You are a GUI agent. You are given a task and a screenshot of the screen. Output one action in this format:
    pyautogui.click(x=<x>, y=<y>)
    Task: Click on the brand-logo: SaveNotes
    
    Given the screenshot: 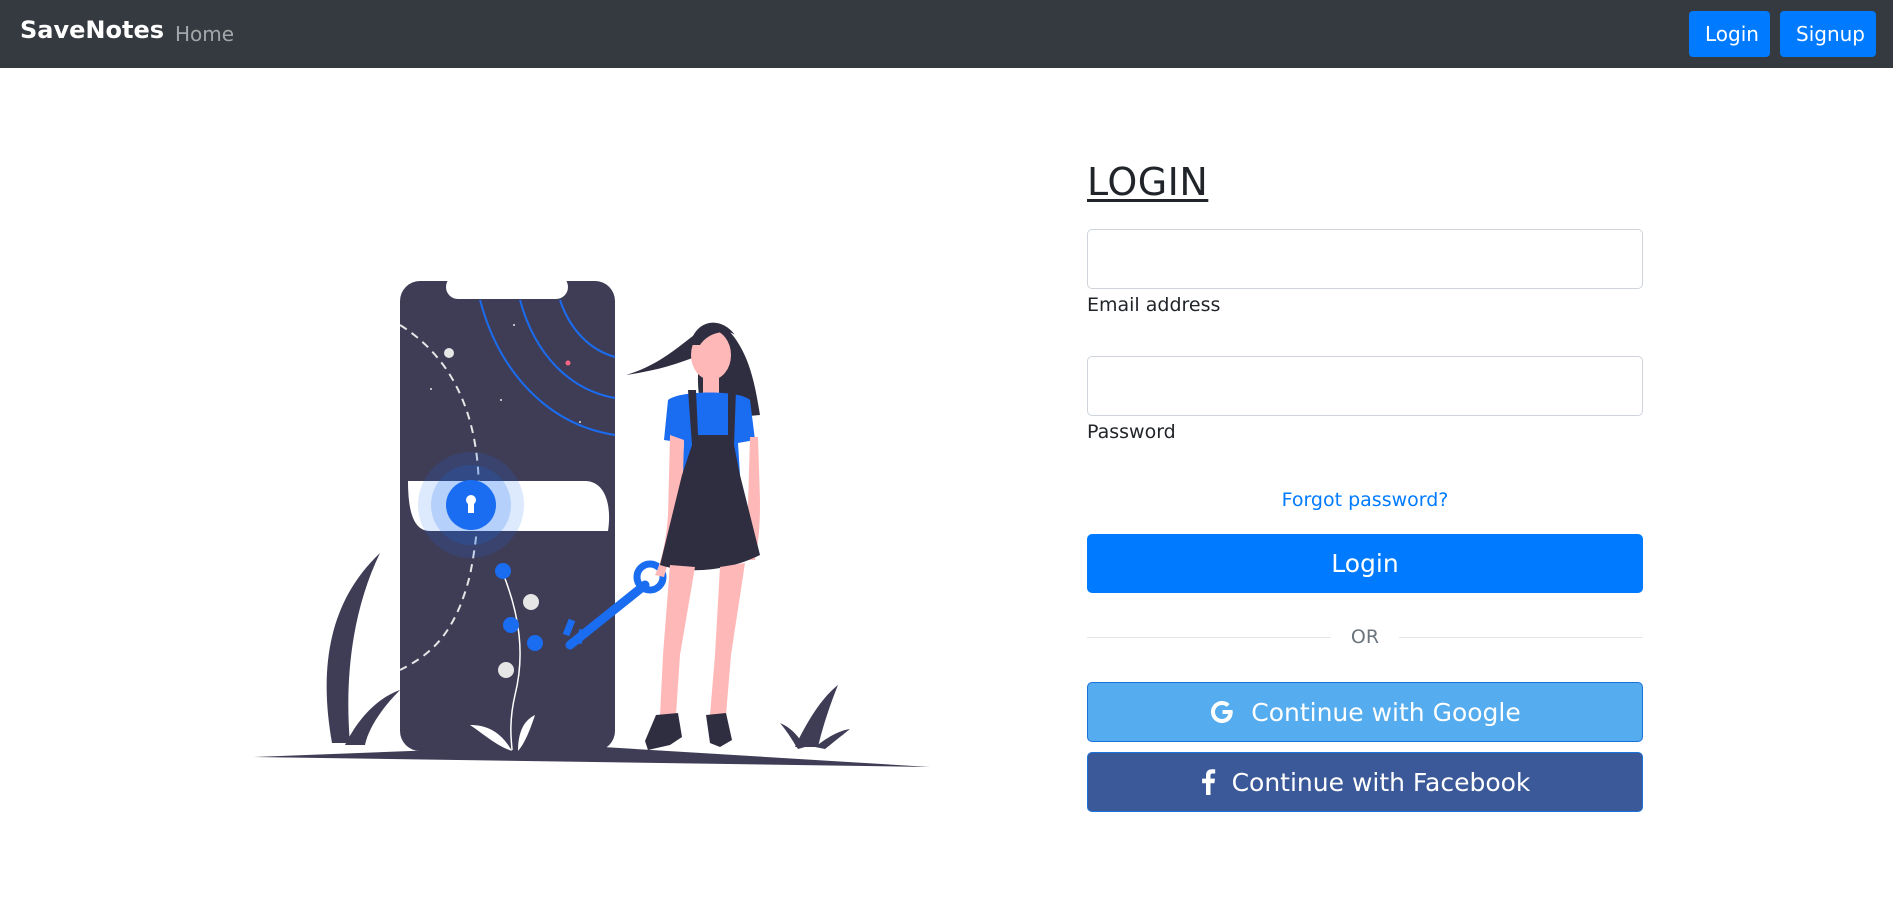 What is the action you would take?
    pyautogui.click(x=92, y=30)
    